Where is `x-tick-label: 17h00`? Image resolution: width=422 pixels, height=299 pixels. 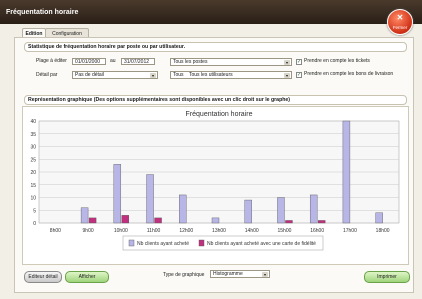
x-tick-label: 17h00 is located at coordinates (350, 231).